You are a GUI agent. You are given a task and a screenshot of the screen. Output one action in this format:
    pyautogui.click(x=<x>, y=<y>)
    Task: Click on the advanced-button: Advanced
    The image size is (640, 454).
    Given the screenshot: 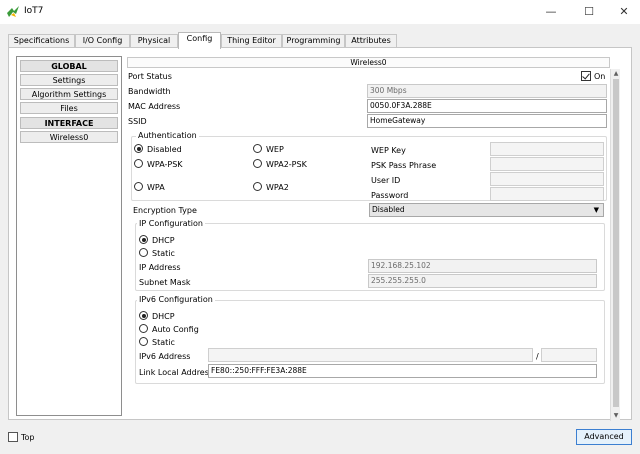 What is the action you would take?
    pyautogui.click(x=604, y=437)
    